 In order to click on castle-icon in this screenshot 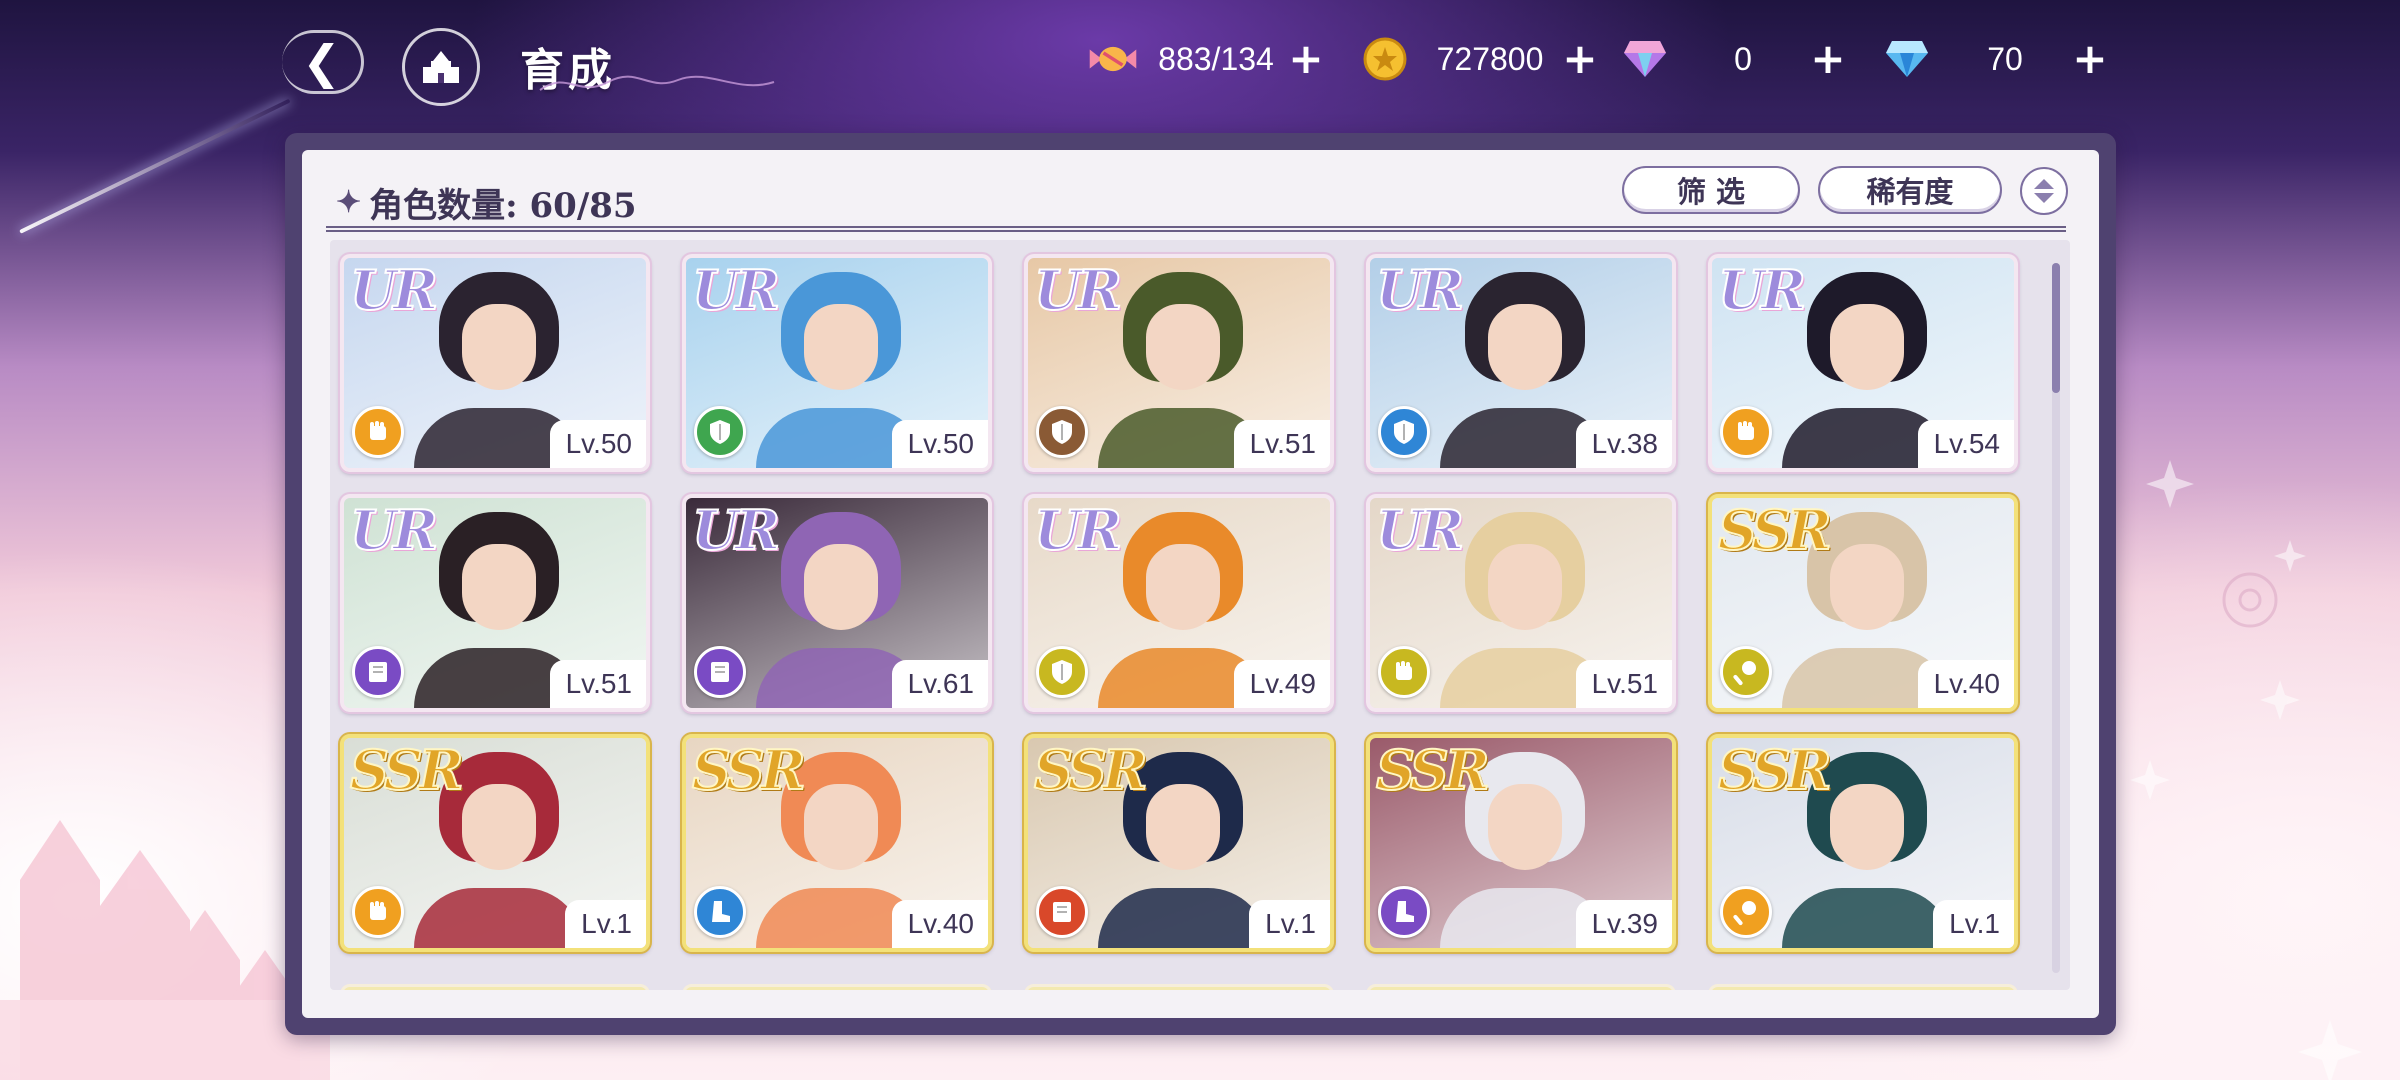, I will do `click(441, 67)`.